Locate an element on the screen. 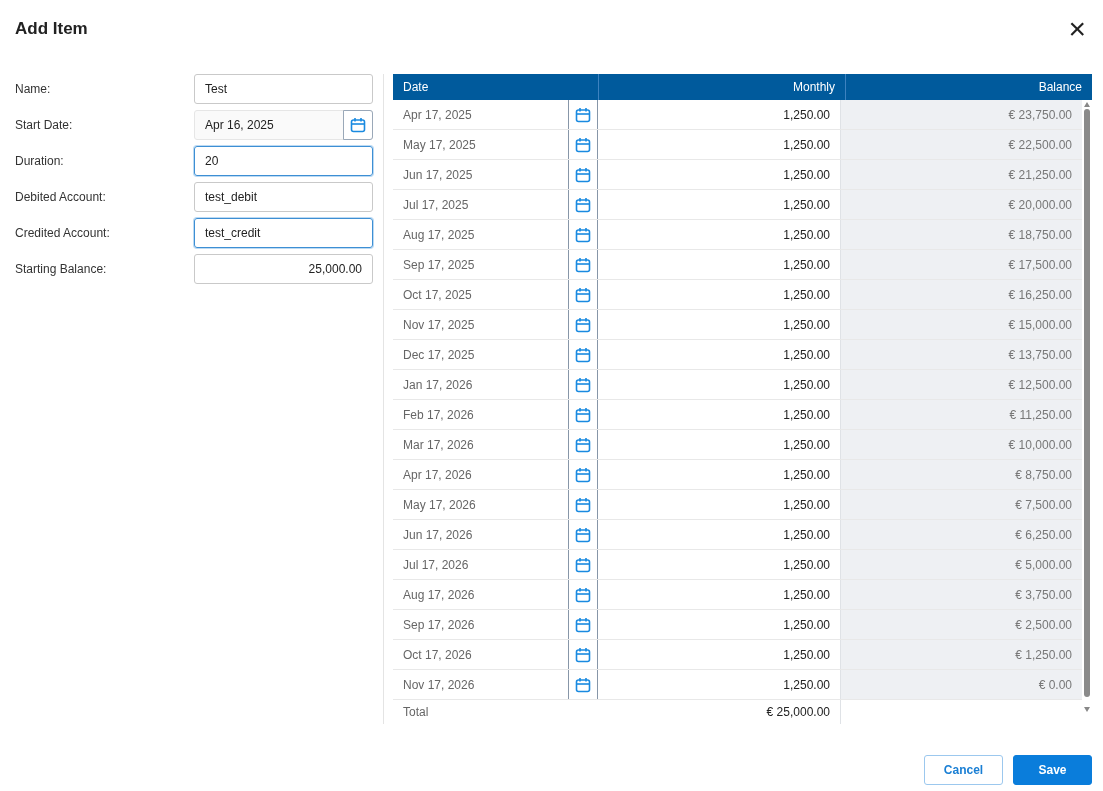  table-cell-text: Jul 17, 2026 is located at coordinates (436, 565).